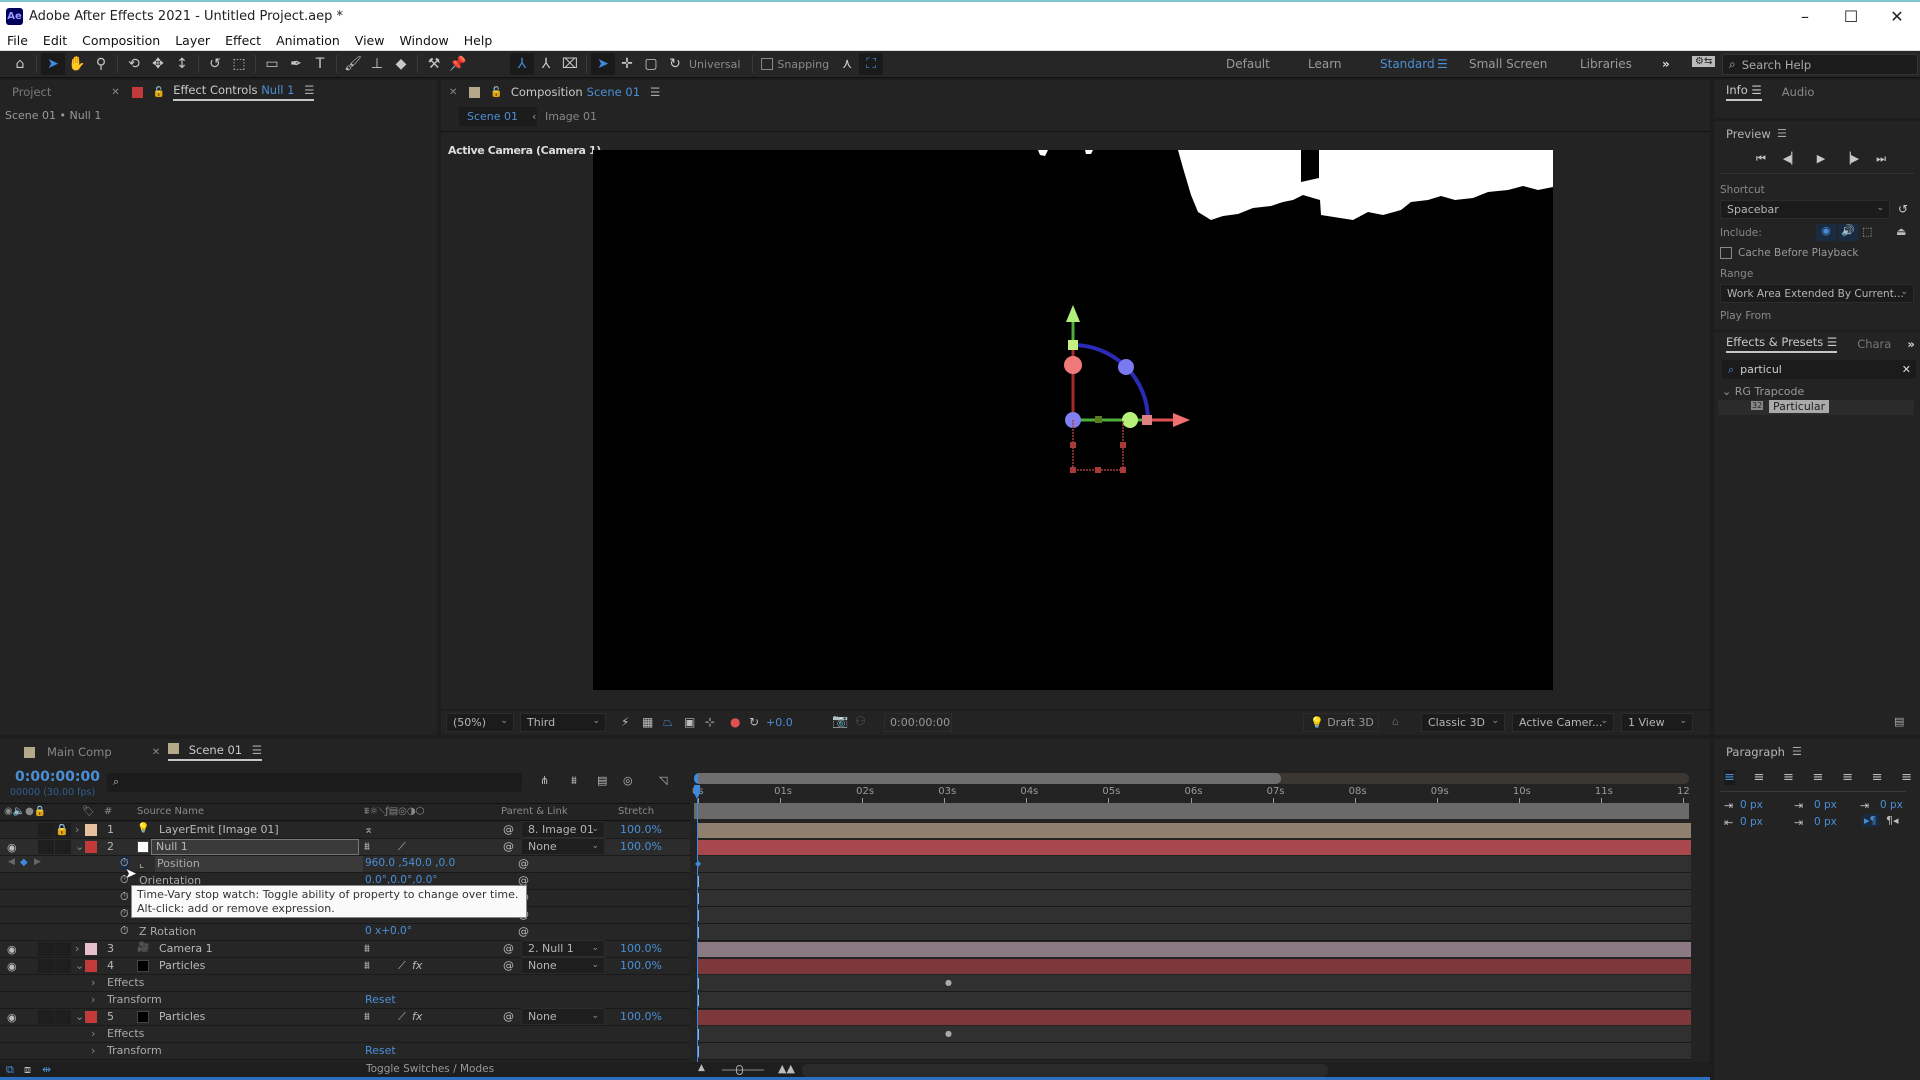 This screenshot has width=1920, height=1080. Describe the element at coordinates (627, 64) in the screenshot. I see `move-gizmo-icon: ✛` at that location.